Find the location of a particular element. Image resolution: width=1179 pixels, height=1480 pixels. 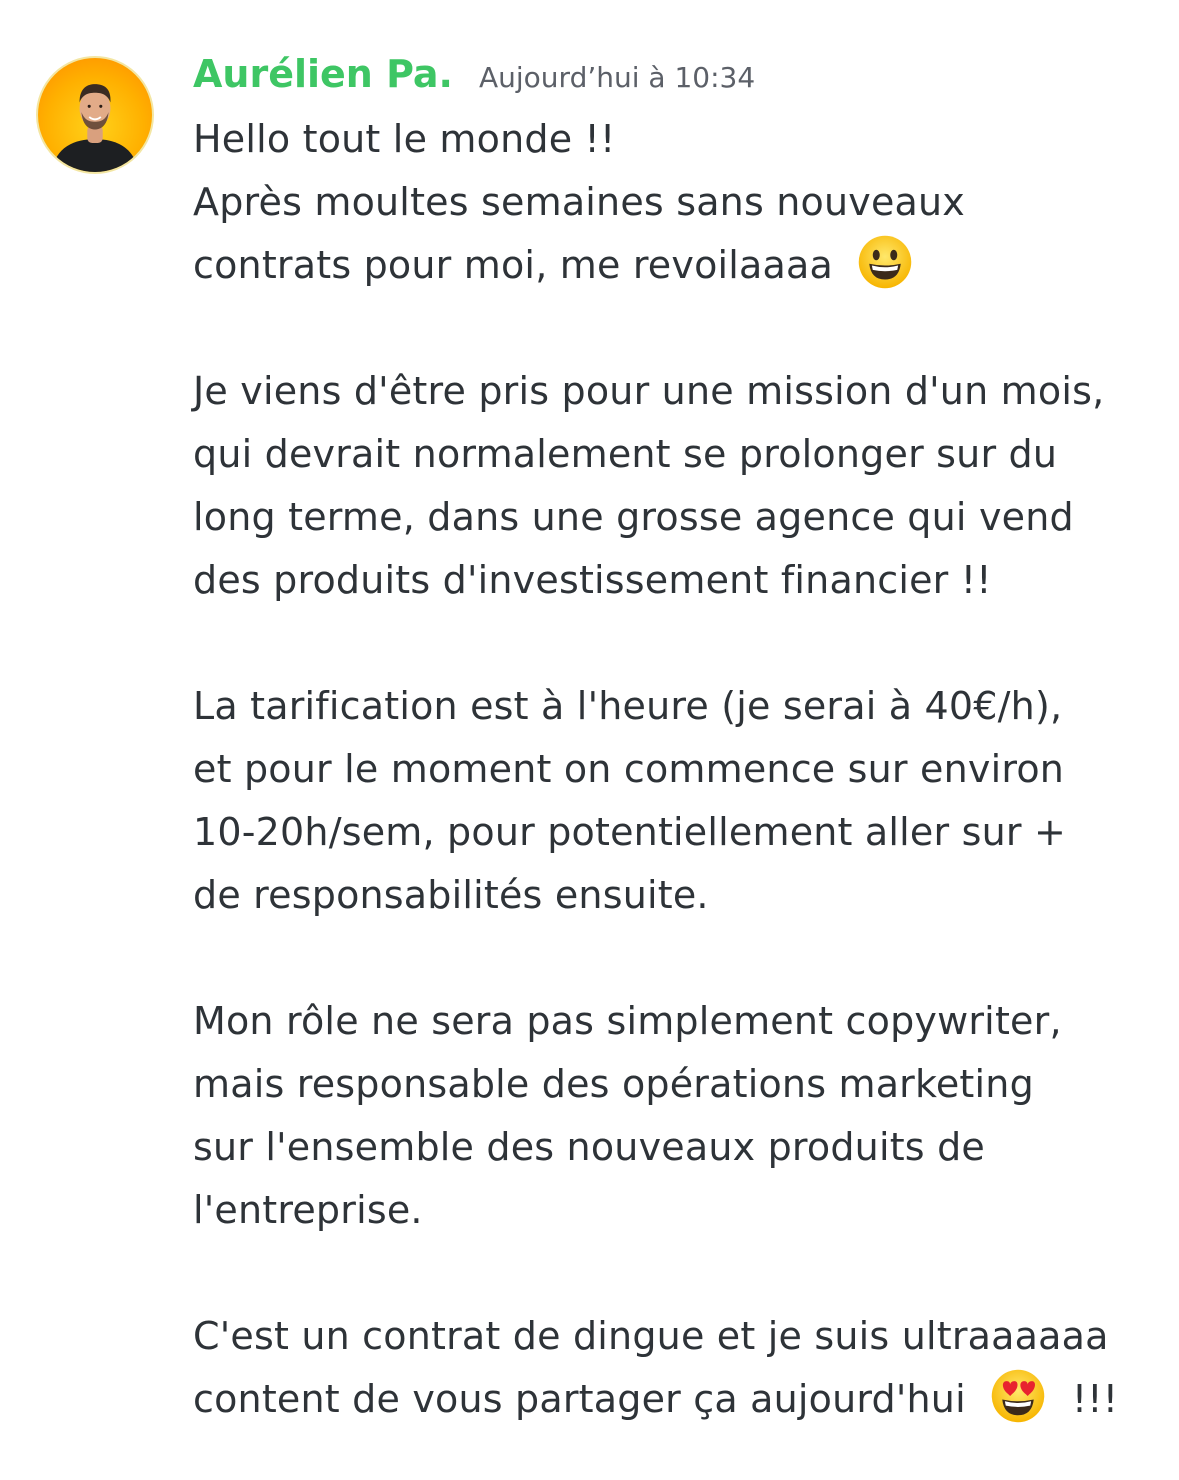

message-line: l'entreprise. is located at coordinates (308, 1210).